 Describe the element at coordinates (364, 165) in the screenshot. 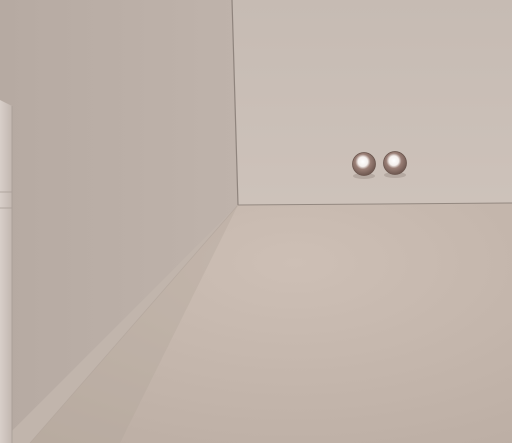

I see `glossy-sphere-left` at that location.